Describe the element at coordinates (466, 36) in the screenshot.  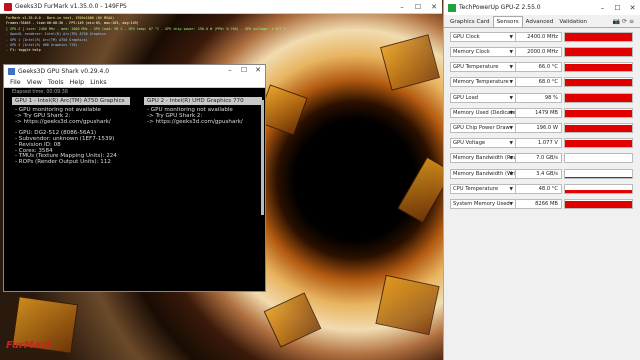
I see `sensor-name: GPU Clock` at that location.